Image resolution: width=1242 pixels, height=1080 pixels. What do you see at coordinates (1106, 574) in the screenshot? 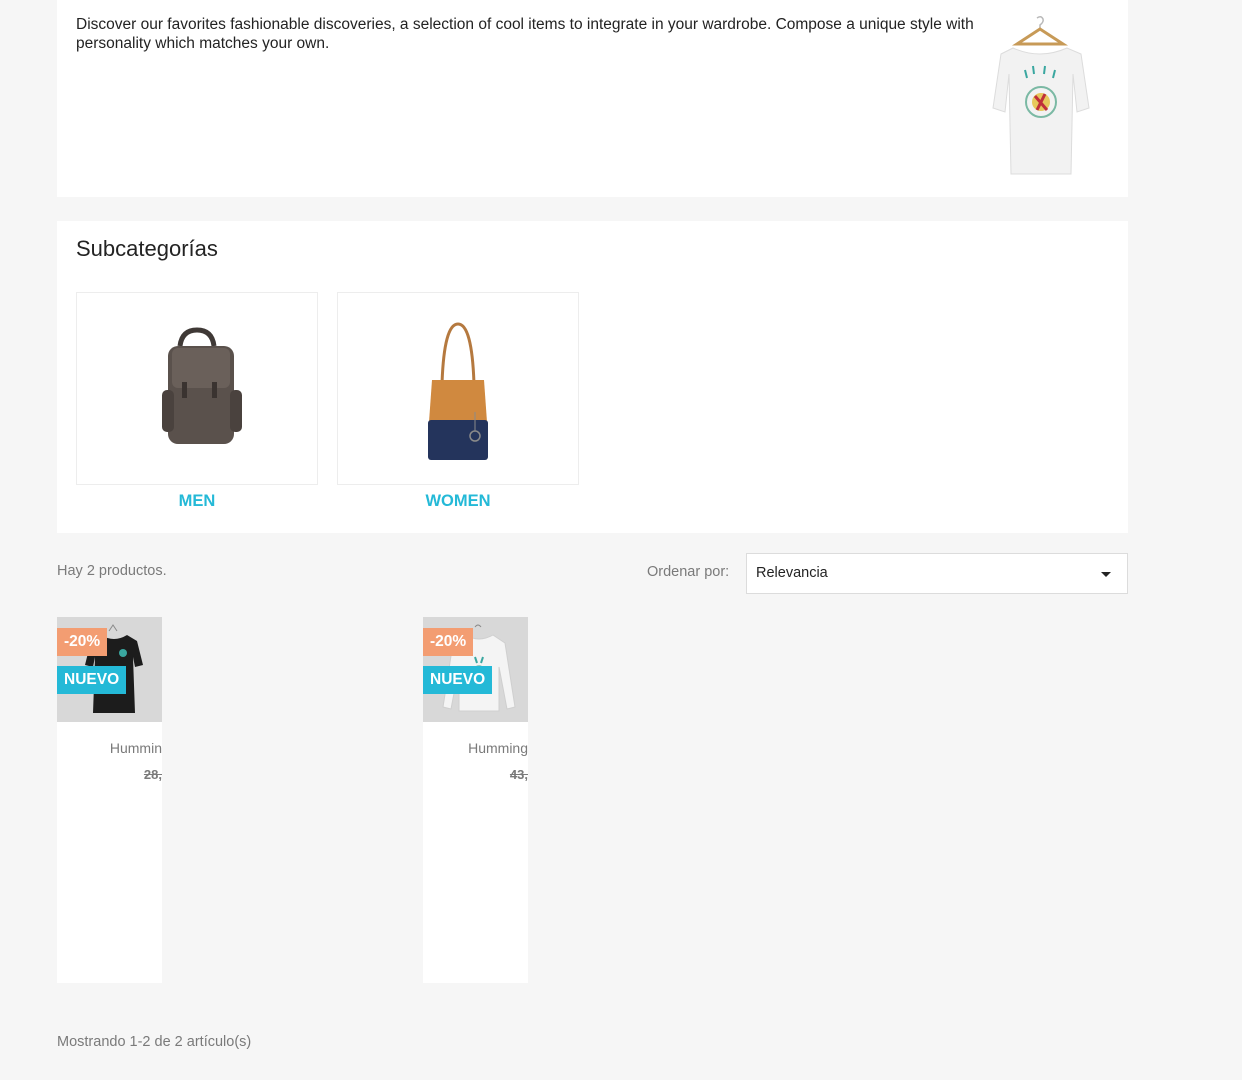
I see `chevron-down-icon` at bounding box center [1106, 574].